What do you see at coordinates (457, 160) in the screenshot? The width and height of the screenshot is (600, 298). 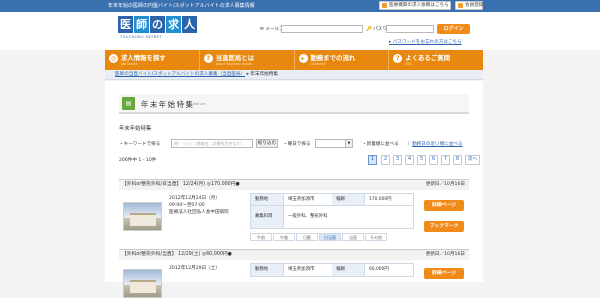 I see `page-8: 8` at bounding box center [457, 160].